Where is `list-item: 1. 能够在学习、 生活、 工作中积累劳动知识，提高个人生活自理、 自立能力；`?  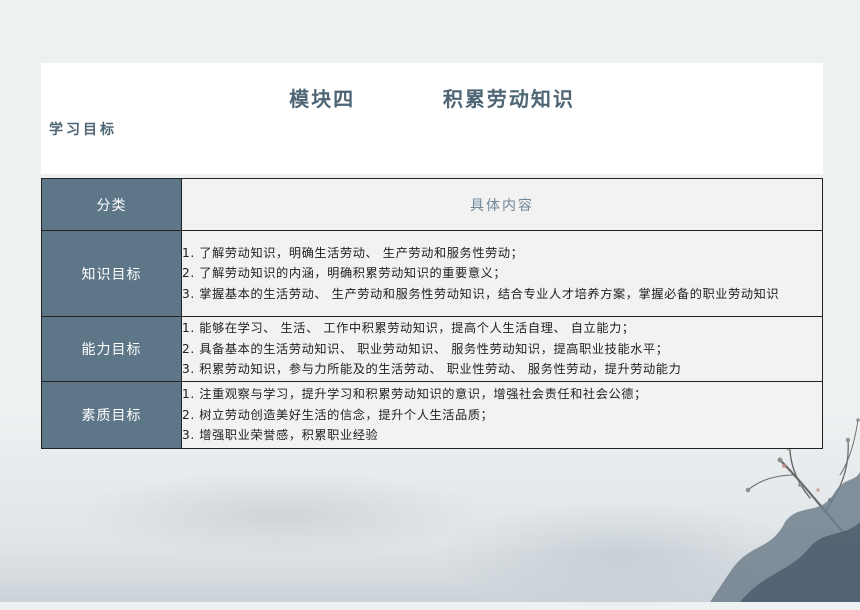 list-item: 1. 能够在学习、 生活、 工作中积累劳动知识，提高个人生活自理、 自立能力； is located at coordinates (408, 328).